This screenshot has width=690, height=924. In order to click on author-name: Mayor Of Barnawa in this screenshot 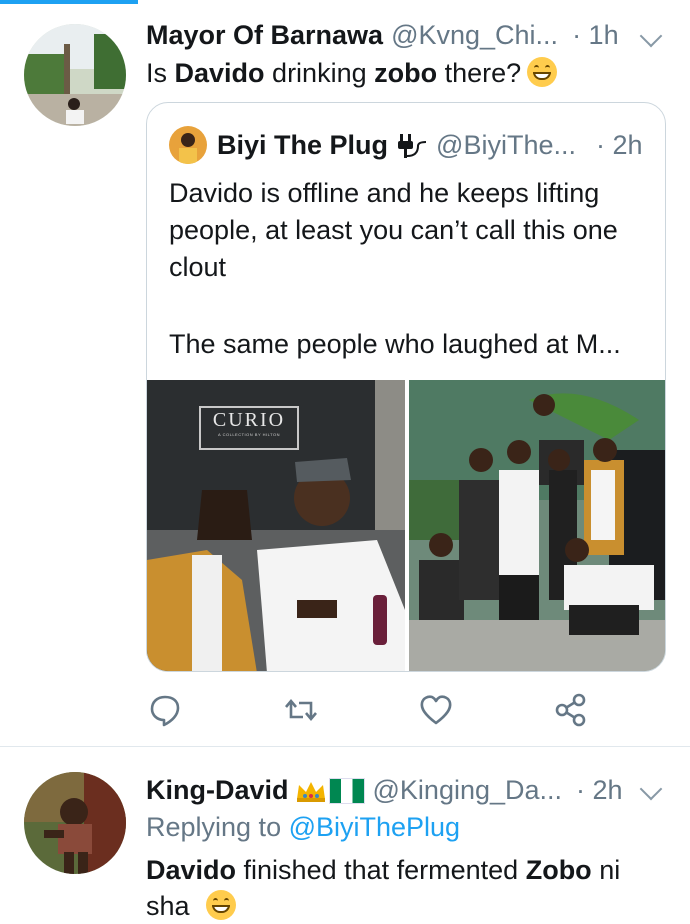, I will do `click(264, 35)`.